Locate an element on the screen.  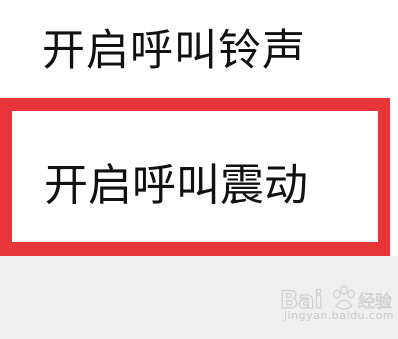
paw-icon is located at coordinates (344, 297).